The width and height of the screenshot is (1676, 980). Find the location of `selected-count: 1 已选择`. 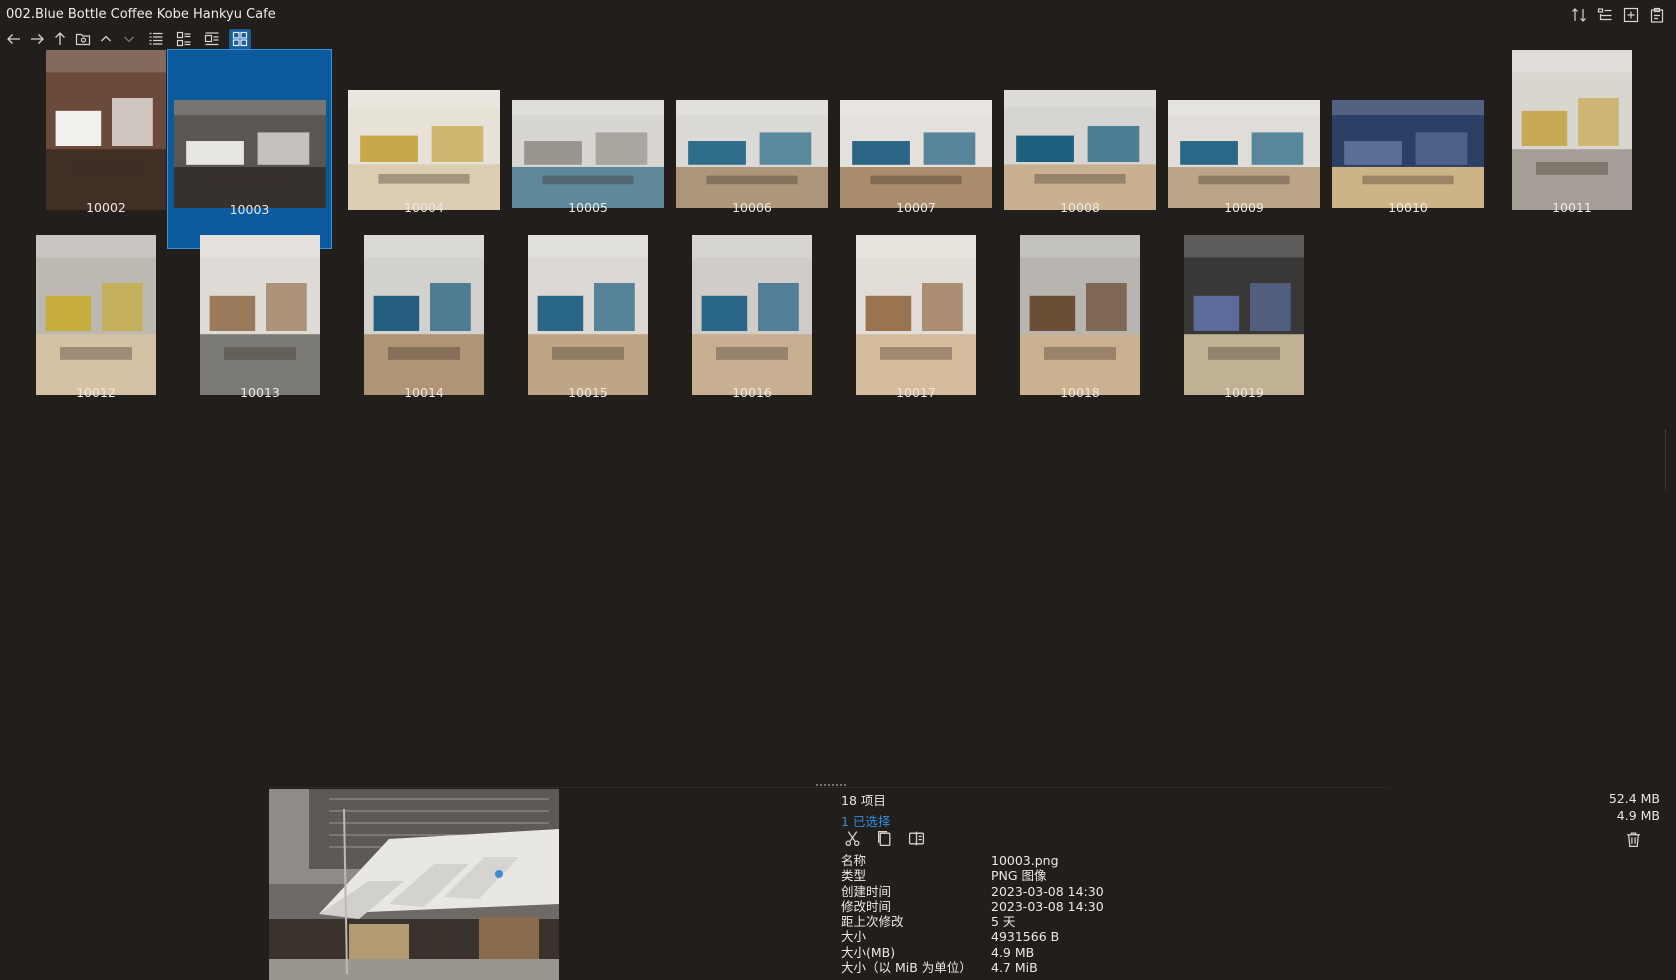

selected-count: 1 已选择 is located at coordinates (1251, 820).